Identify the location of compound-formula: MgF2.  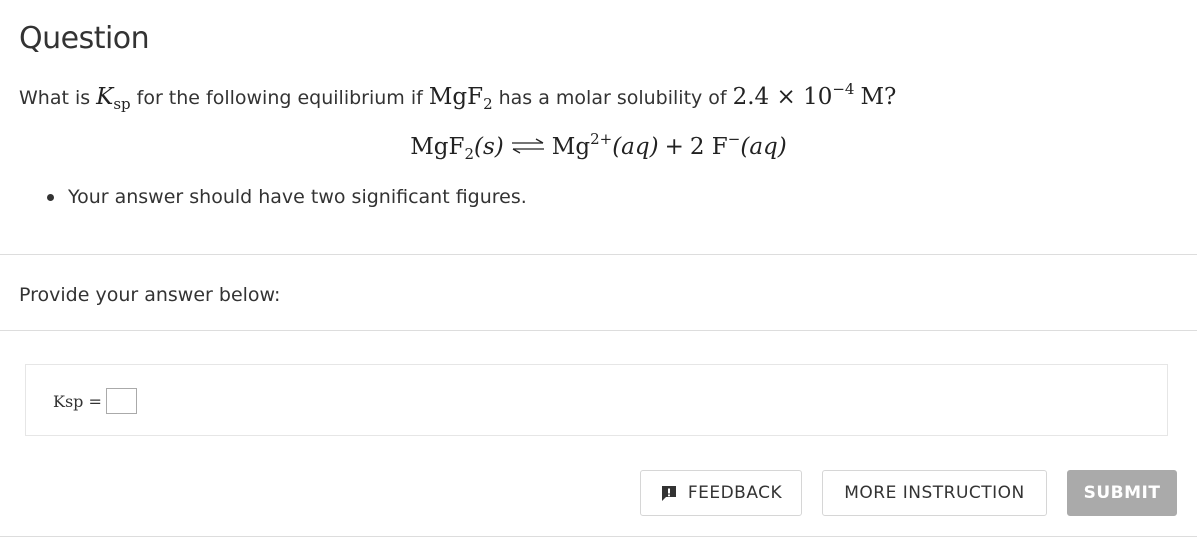
(460, 98).